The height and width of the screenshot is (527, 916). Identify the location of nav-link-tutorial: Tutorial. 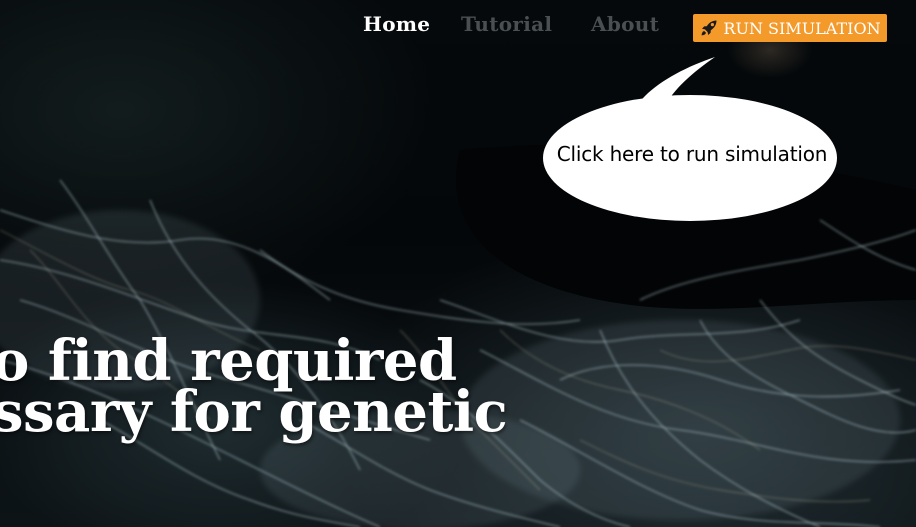
(506, 24).